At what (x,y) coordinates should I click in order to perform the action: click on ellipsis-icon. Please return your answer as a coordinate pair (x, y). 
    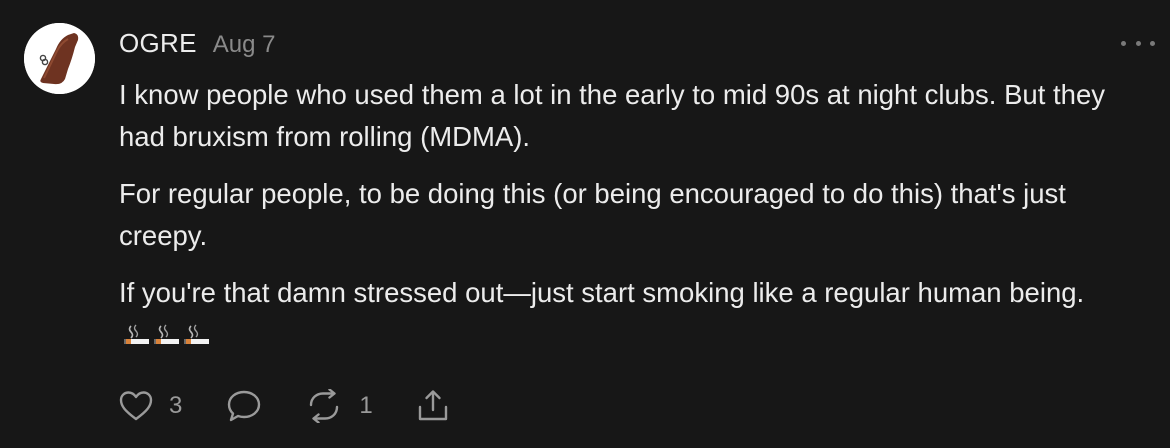
    Looking at the image, I should click on (1123, 43).